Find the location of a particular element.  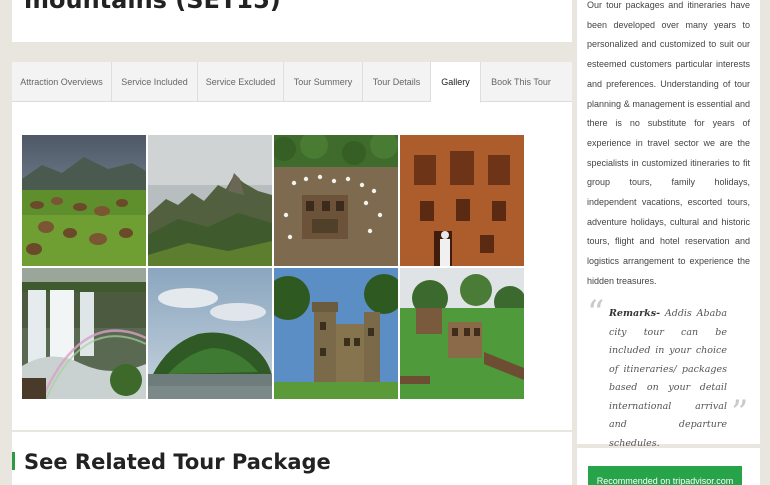

title-card: mountains (SET15) is located at coordinates (292, 21).